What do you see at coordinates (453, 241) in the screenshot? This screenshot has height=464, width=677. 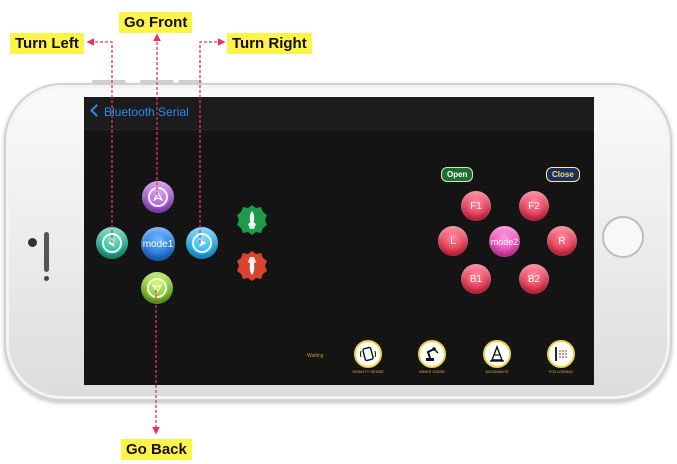 I see `l-button: L` at bounding box center [453, 241].